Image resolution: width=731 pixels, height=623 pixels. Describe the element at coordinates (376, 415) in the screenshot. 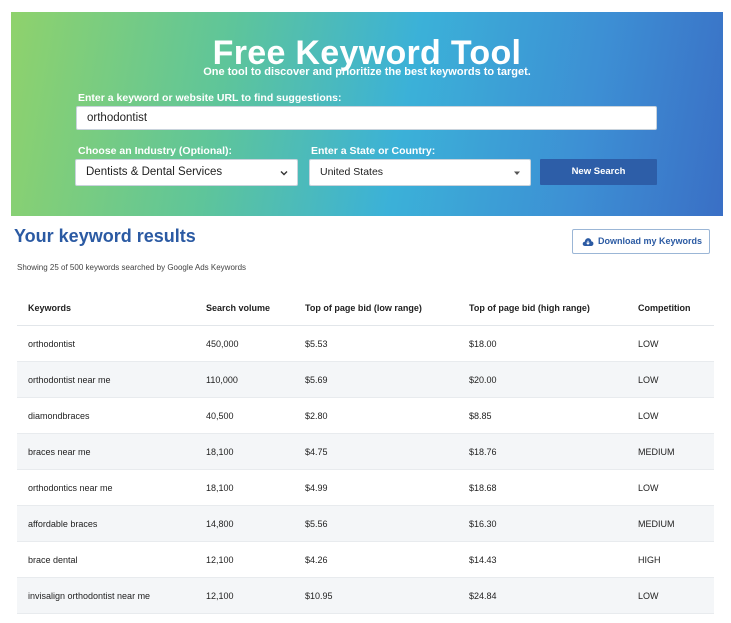

I see `low-bid-cell: $2.80` at that location.